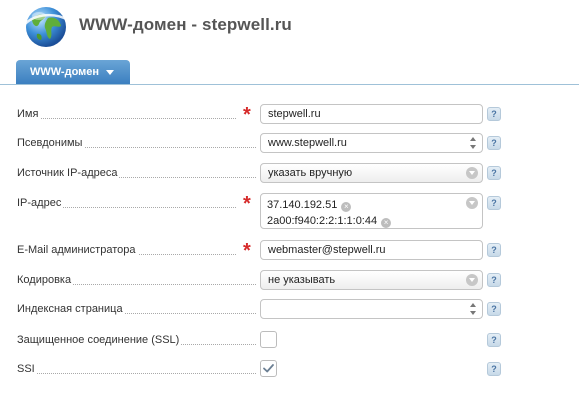 The height and width of the screenshot is (403, 579). I want to click on checkmark-icon, so click(268, 368).